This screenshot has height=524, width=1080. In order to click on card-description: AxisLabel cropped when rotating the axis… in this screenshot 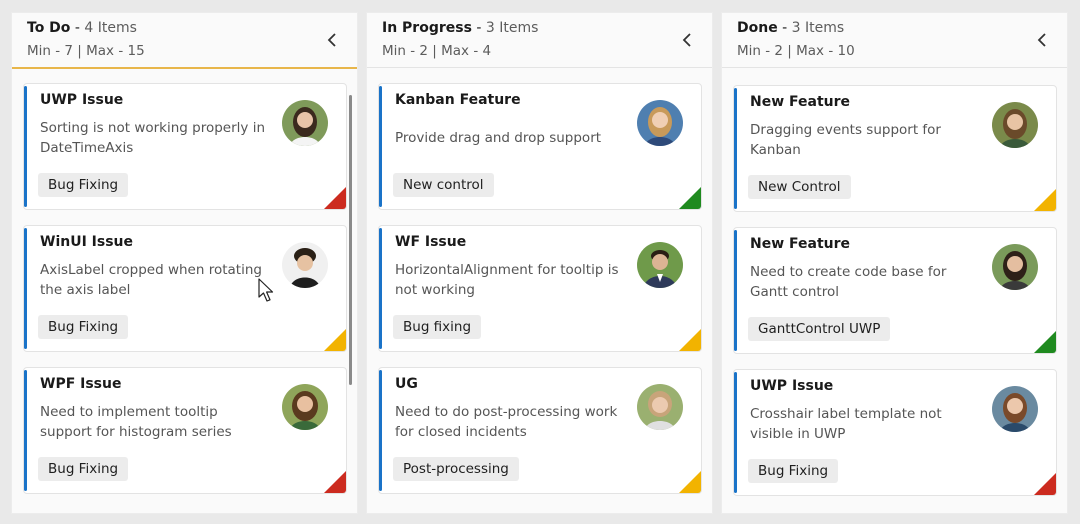, I will do `click(151, 280)`.